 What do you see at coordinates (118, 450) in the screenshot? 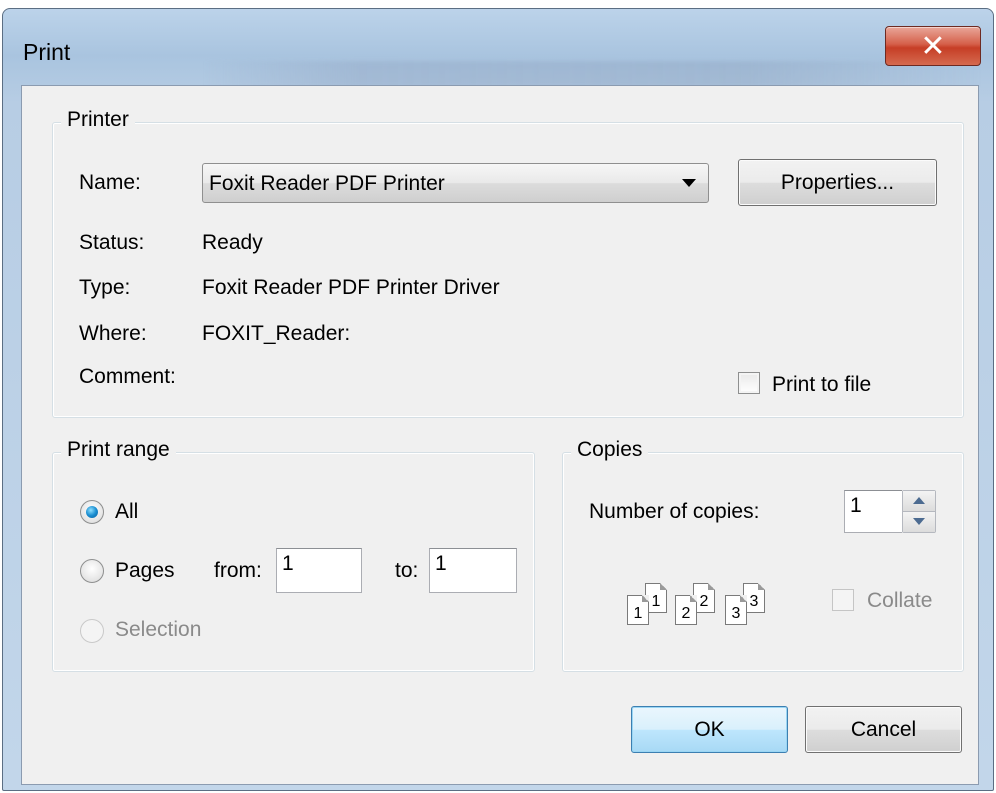
I see `print-range-group-label: Print range` at bounding box center [118, 450].